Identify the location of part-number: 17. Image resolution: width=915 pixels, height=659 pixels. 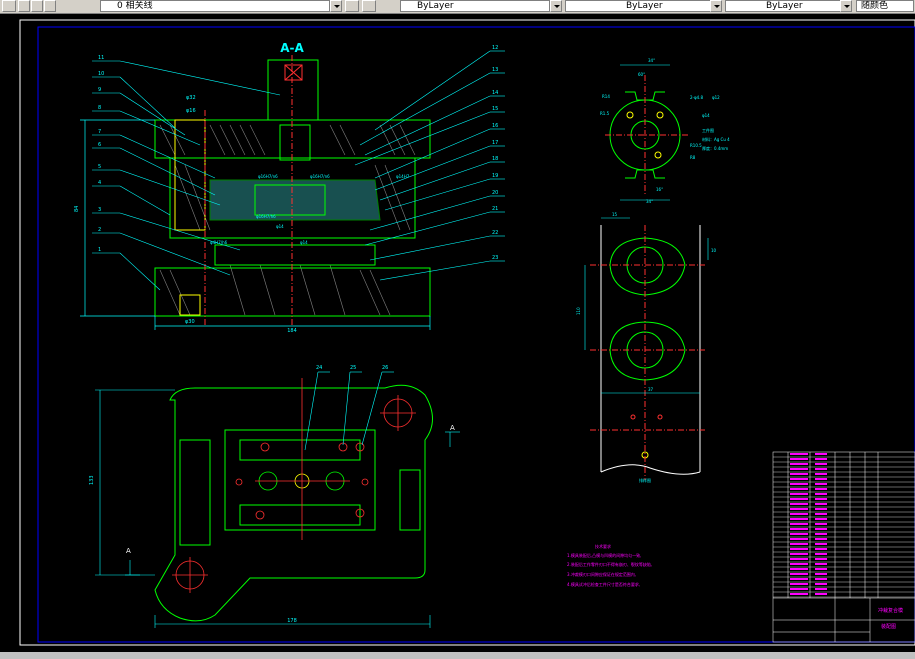
(495, 143).